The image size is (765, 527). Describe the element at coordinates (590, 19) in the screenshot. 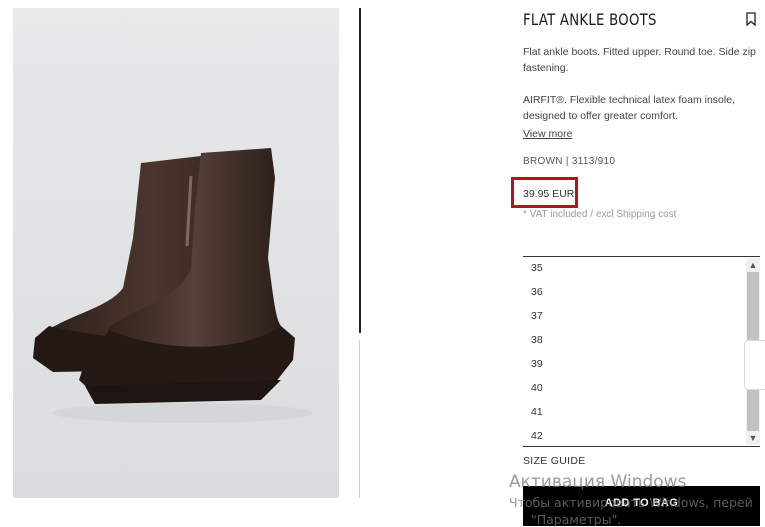

I see `product-title: FLAT ANKLE BOOTS` at that location.